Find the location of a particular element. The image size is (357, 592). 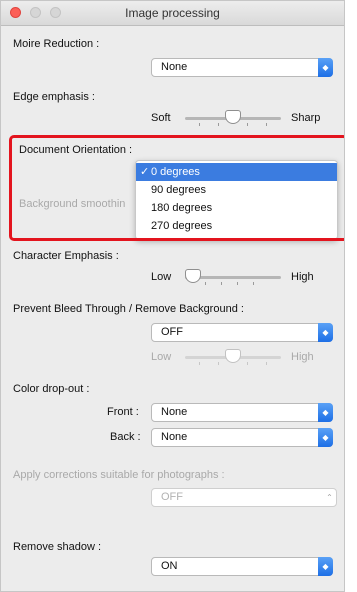

bleed-high-label: High is located at coordinates (302, 357).